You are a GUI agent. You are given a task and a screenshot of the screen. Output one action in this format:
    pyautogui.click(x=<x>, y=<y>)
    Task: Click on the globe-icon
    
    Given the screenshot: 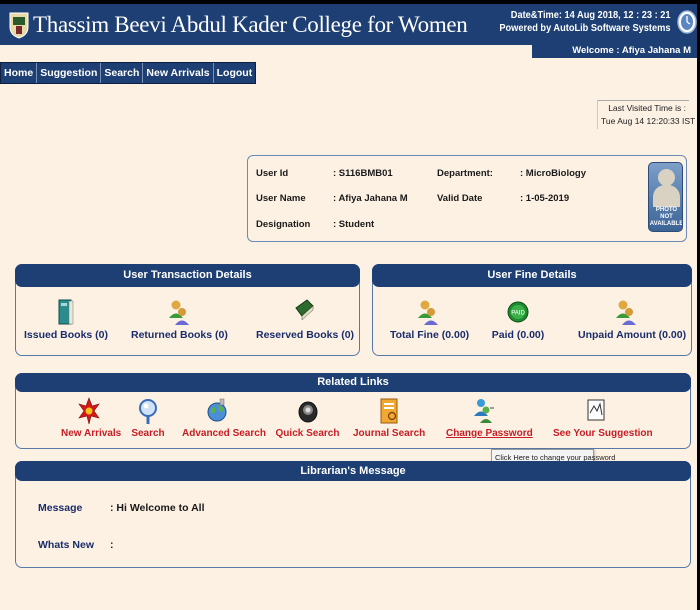 What is the action you would take?
    pyautogui.click(x=217, y=410)
    